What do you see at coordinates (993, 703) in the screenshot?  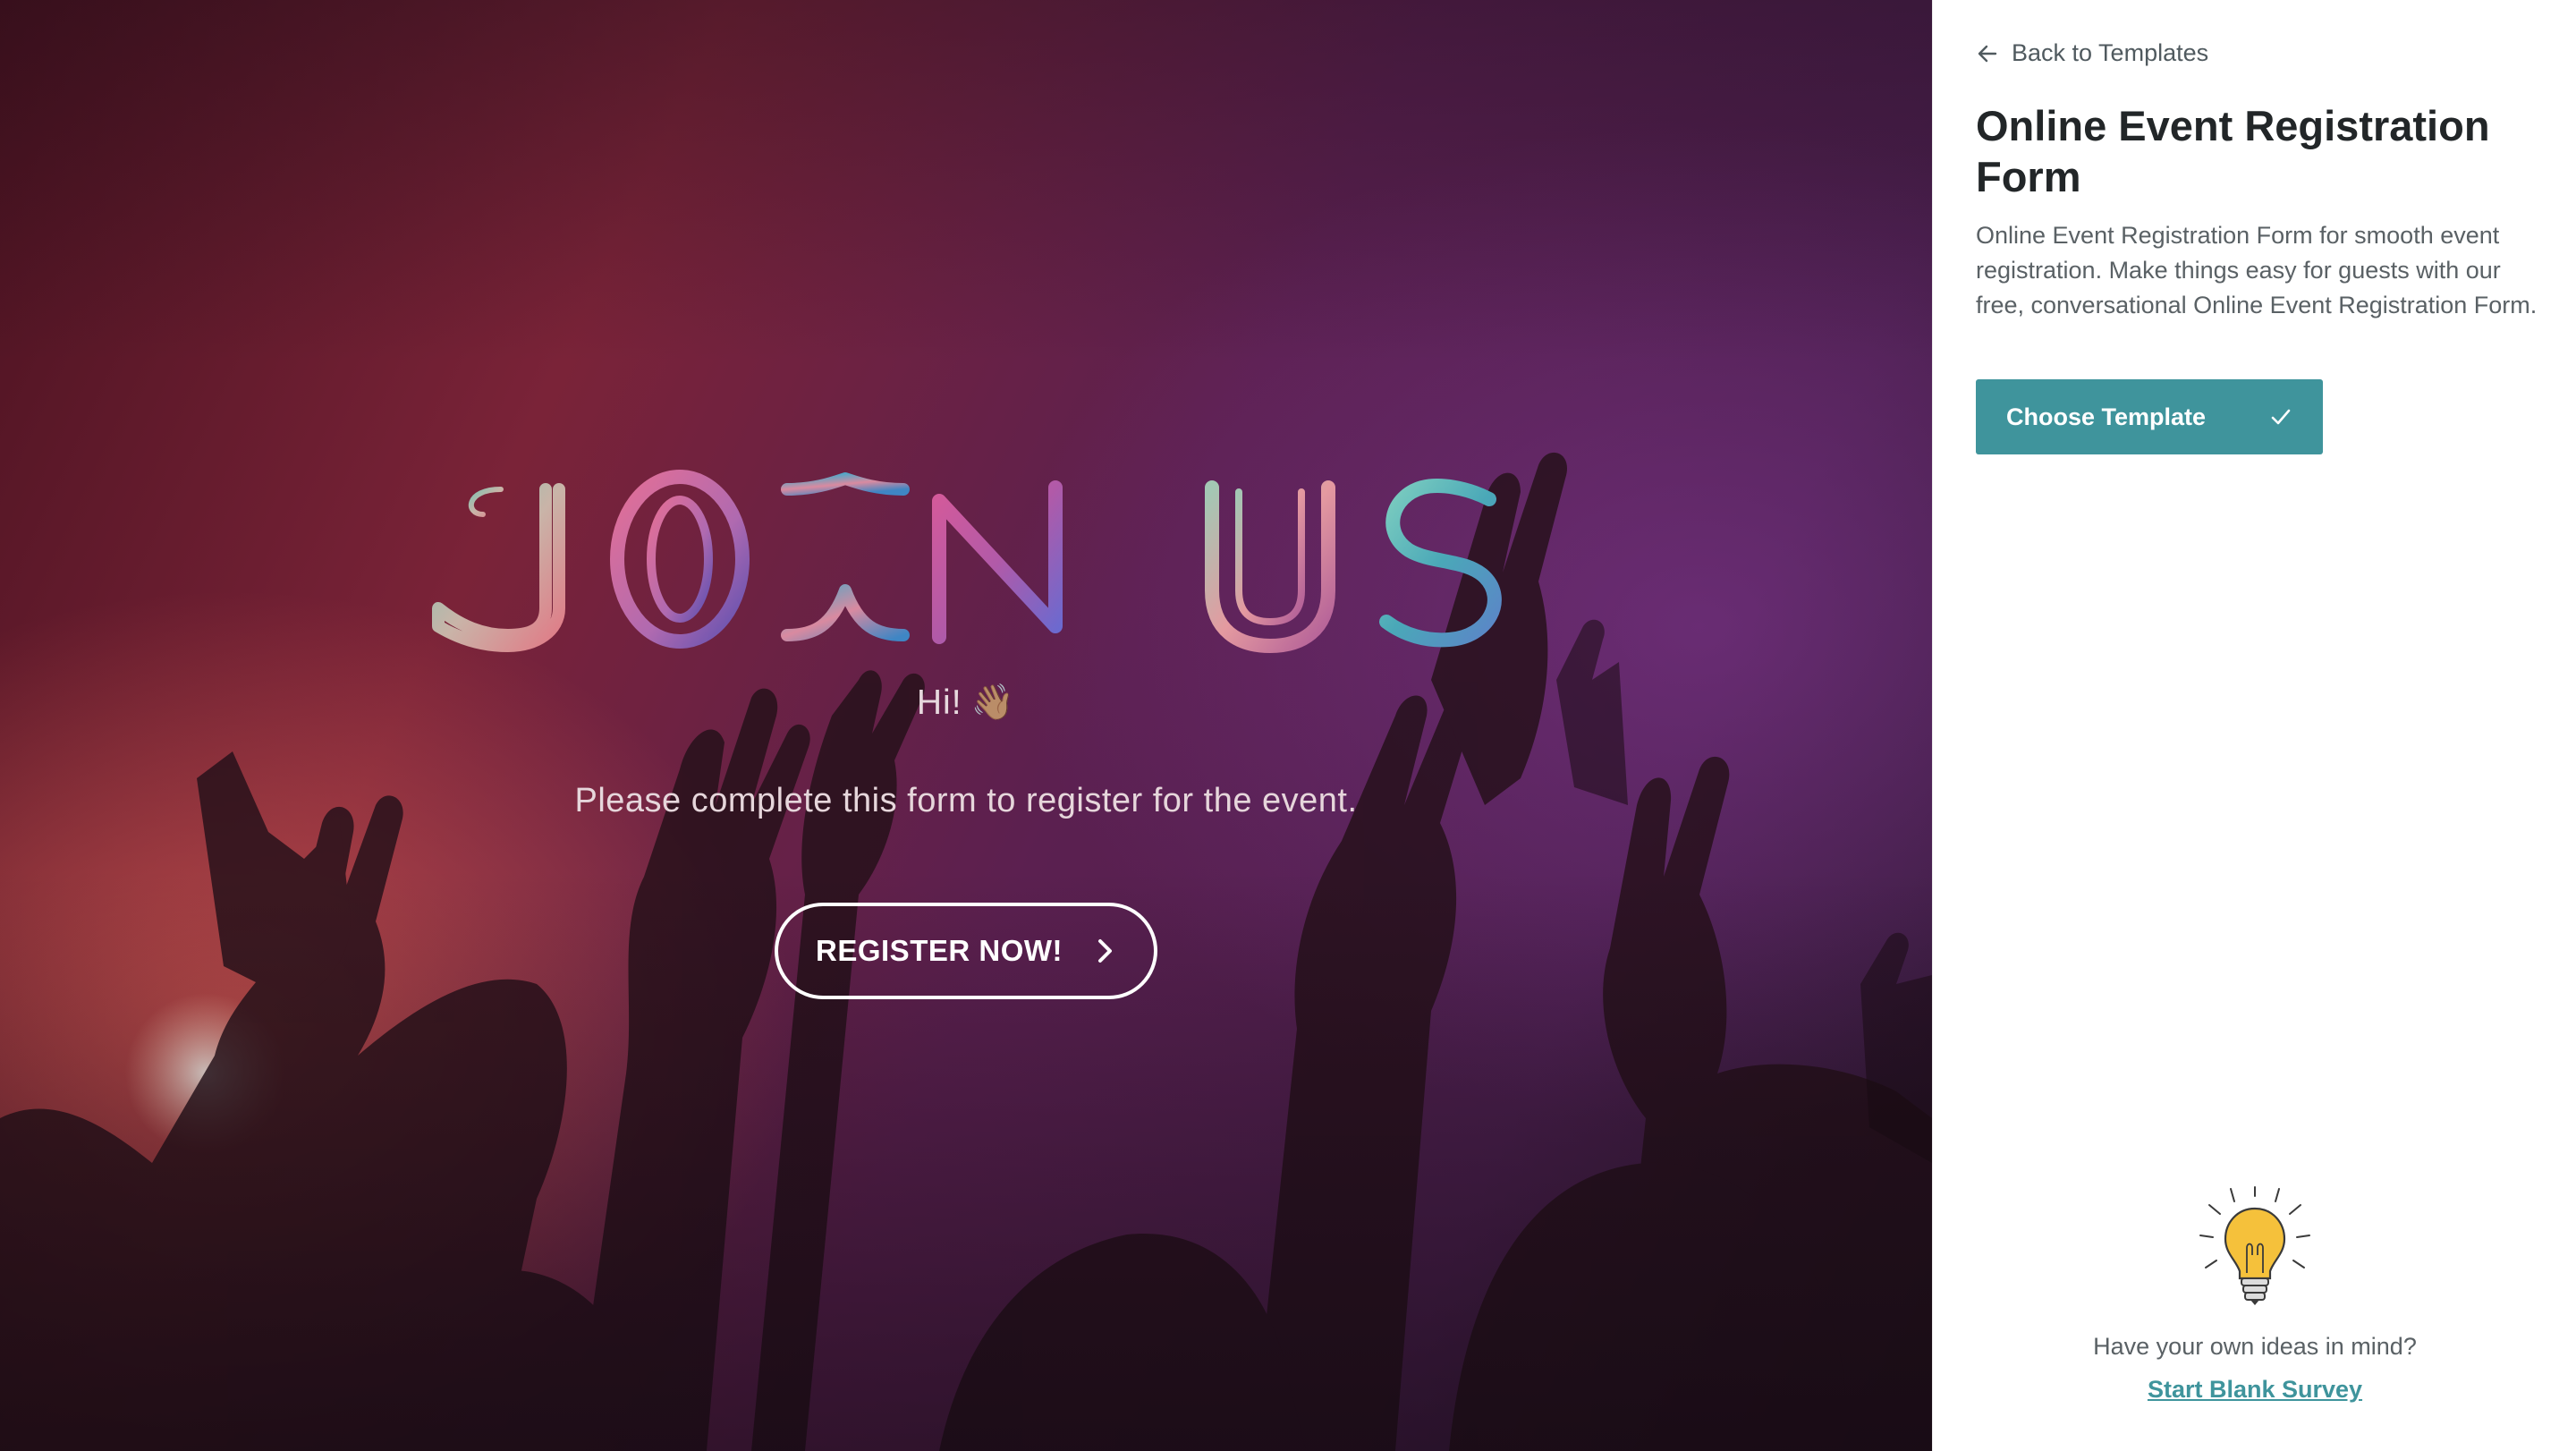 I see `waving-hand-icon: 👋🏽` at bounding box center [993, 703].